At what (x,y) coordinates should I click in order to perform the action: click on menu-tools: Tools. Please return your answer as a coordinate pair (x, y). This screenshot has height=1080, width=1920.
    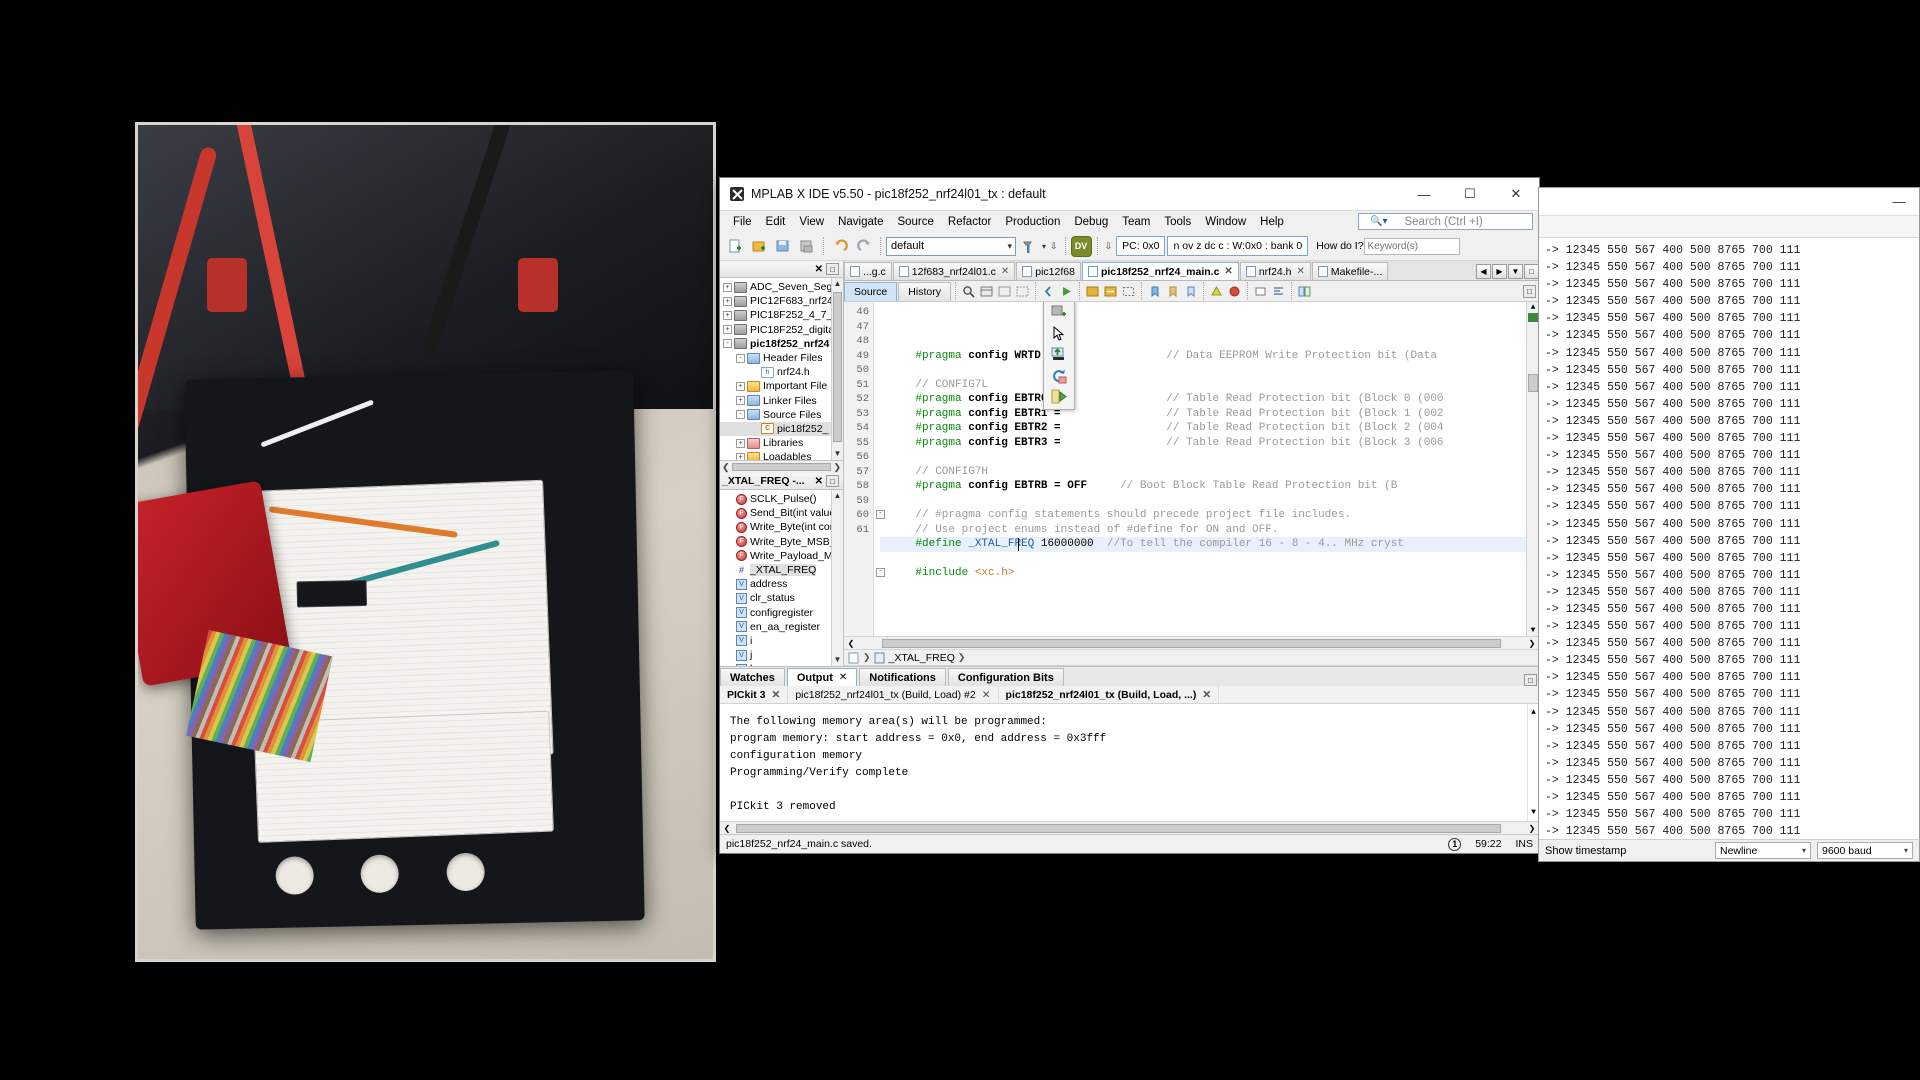
    Looking at the image, I should click on (1177, 222).